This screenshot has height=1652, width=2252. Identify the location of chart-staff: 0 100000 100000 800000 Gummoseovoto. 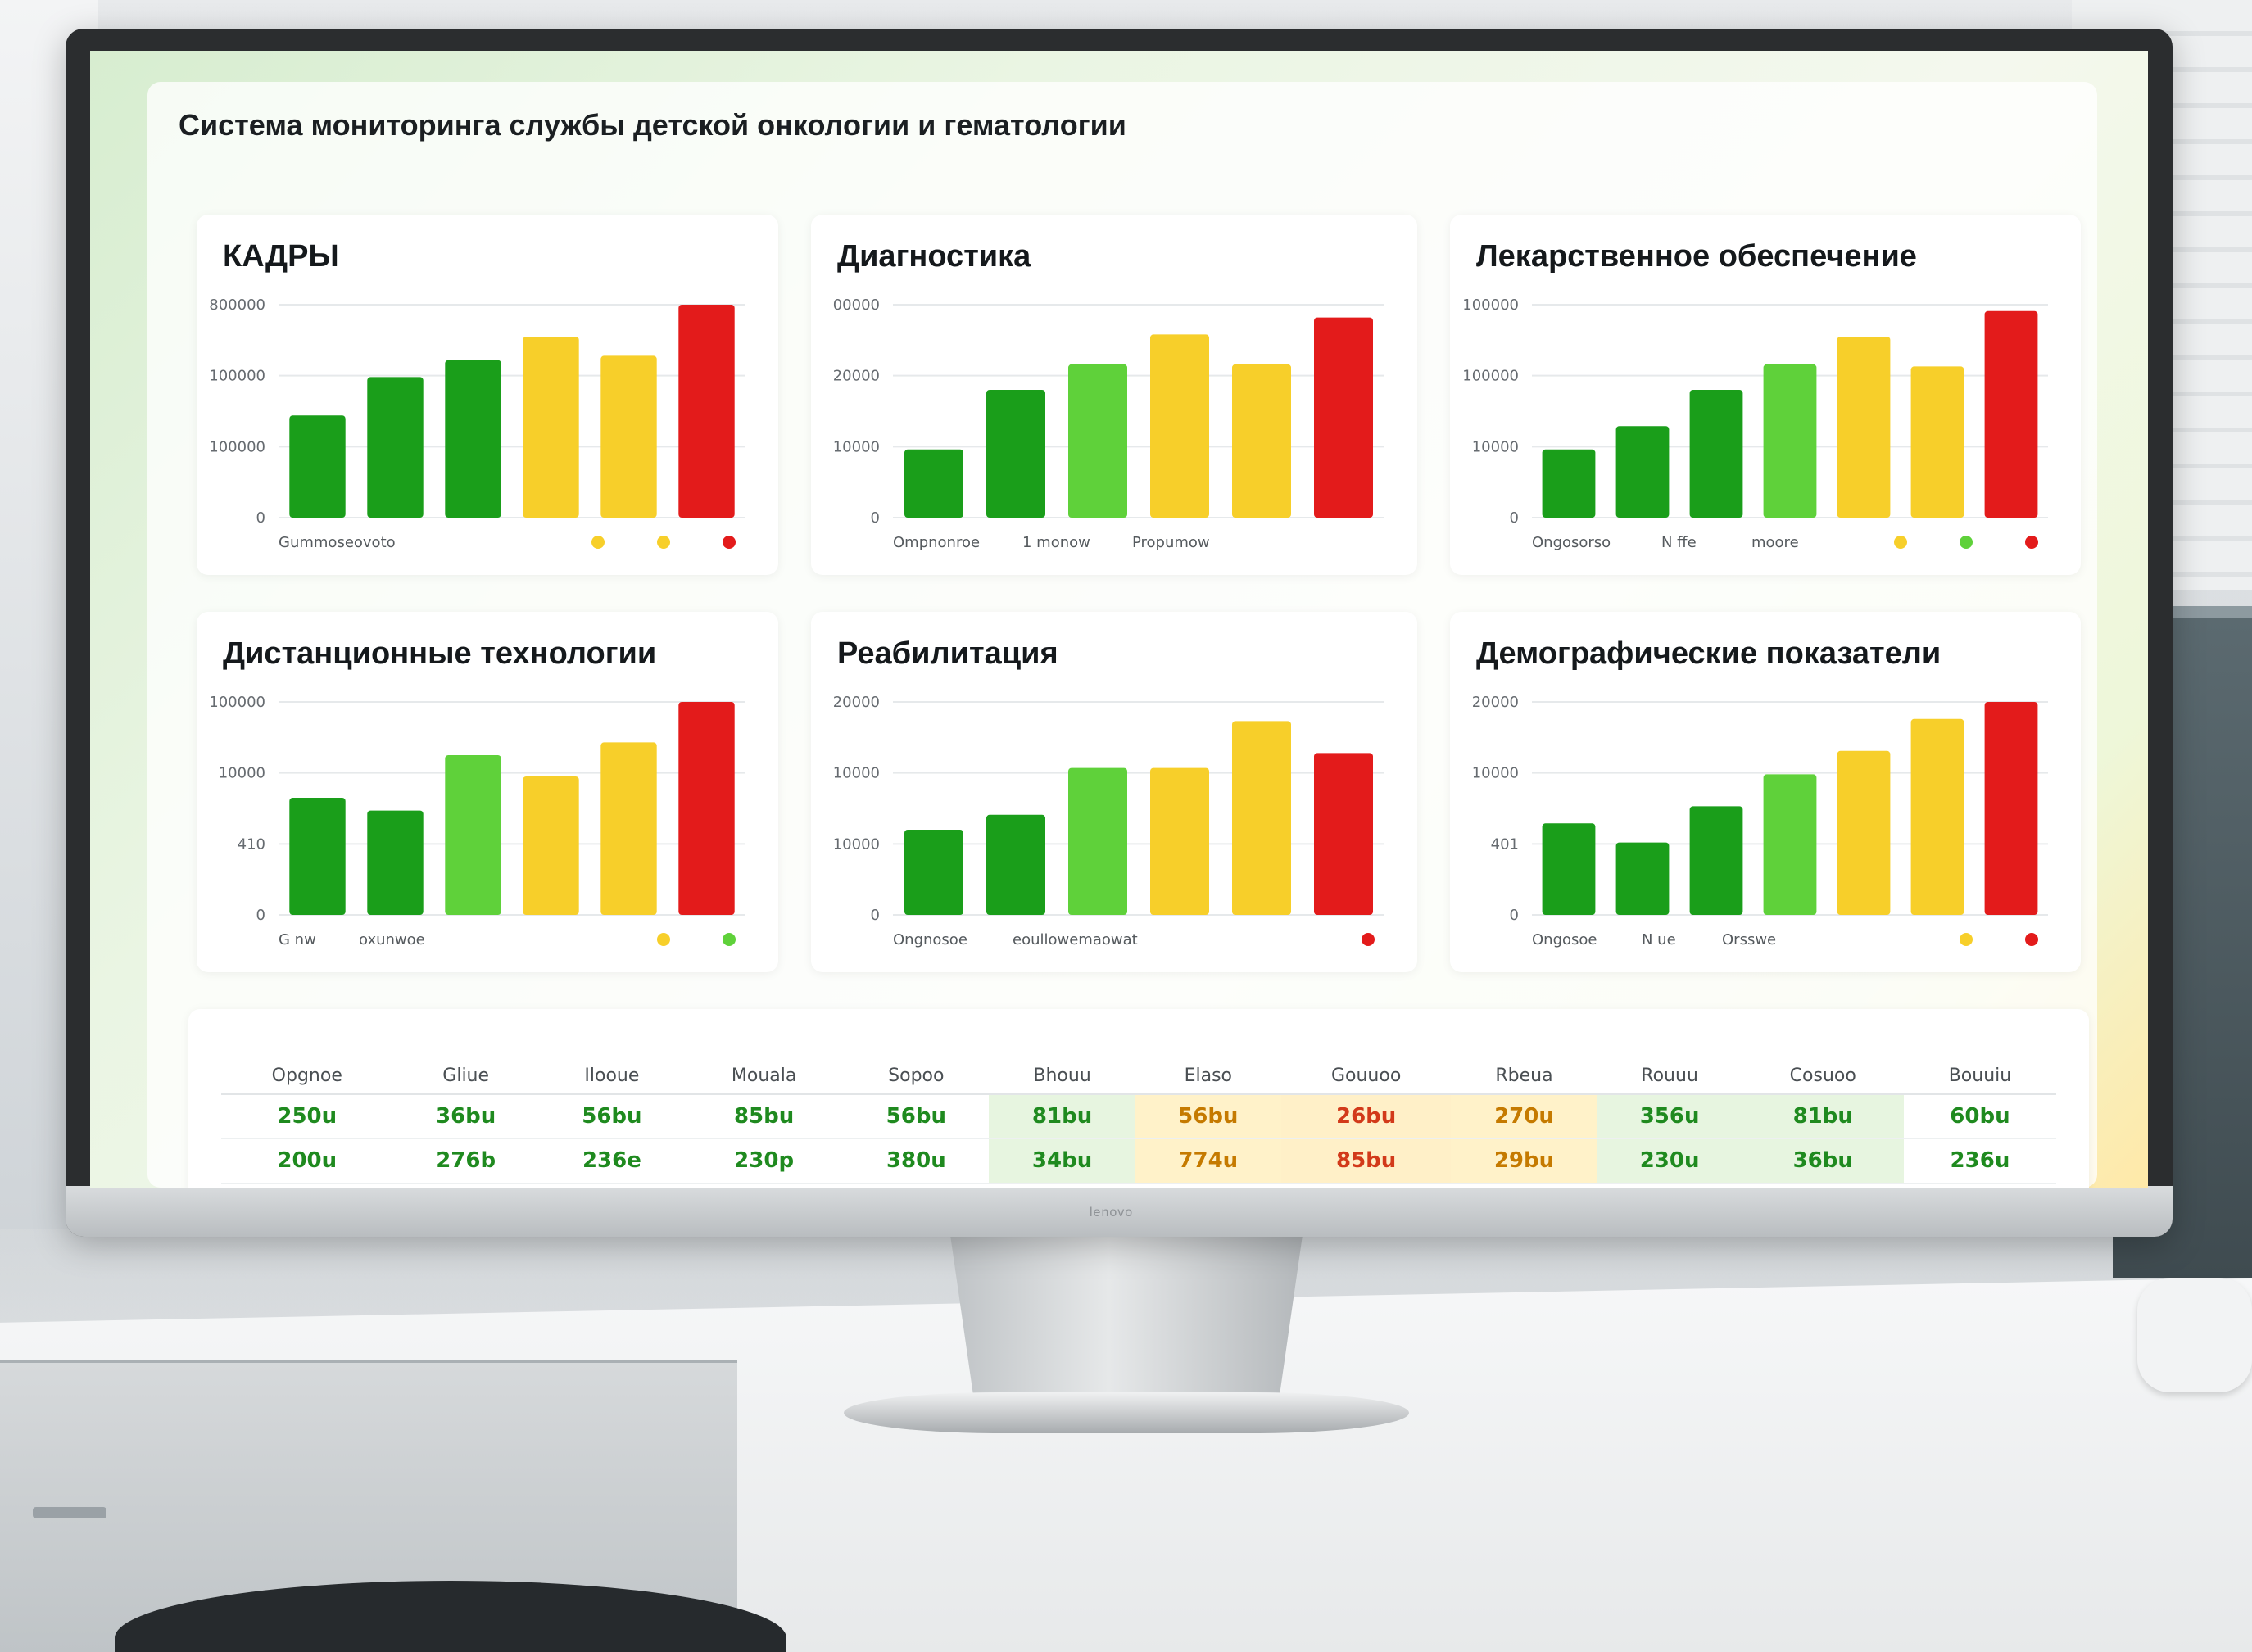
(477, 423).